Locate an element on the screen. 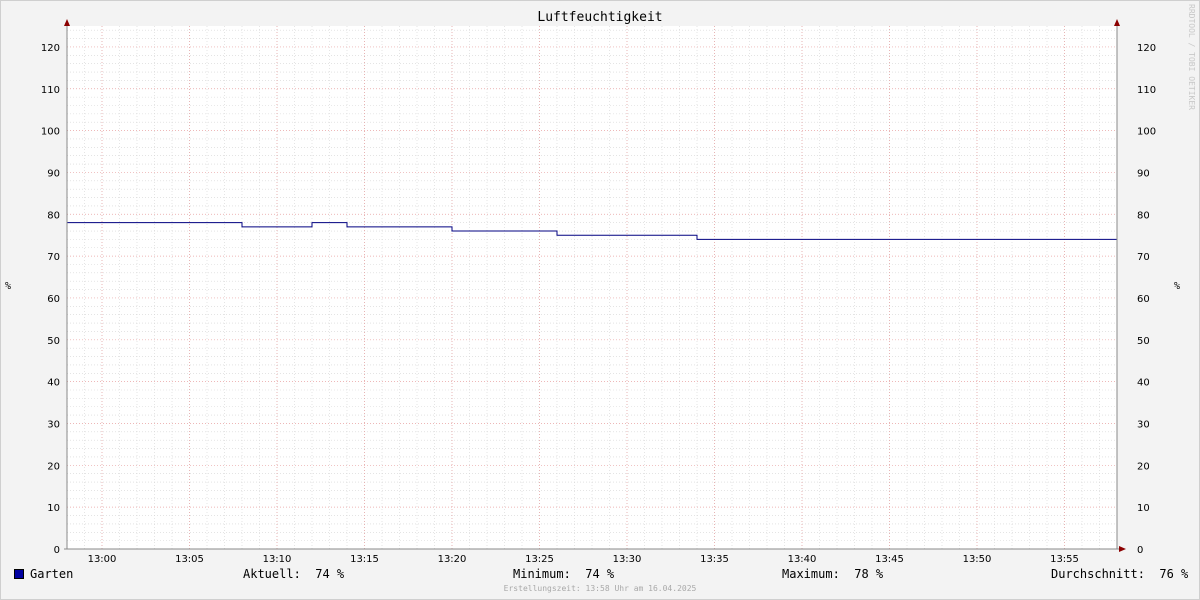 This screenshot has height=600, width=1200. x-tick-label: 13:40 is located at coordinates (802, 559).